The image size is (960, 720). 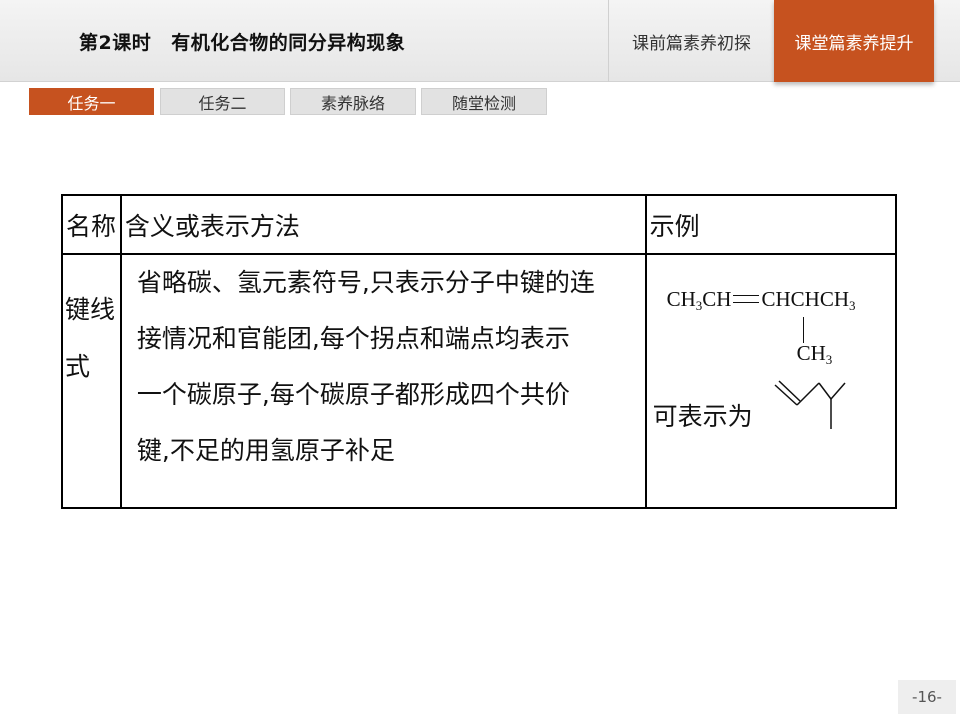 I want to click on tab-quiz: 随堂检测, so click(x=484, y=101).